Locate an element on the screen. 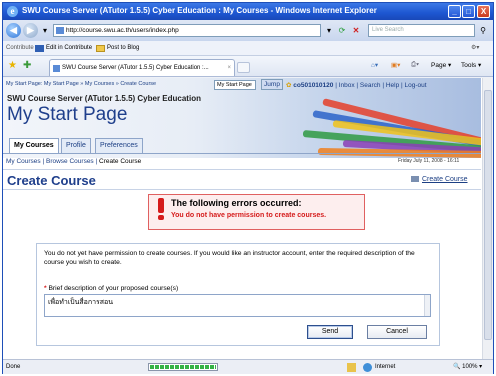 The image size is (496, 376). home-icon: ⌂▾ is located at coordinates (374, 65).